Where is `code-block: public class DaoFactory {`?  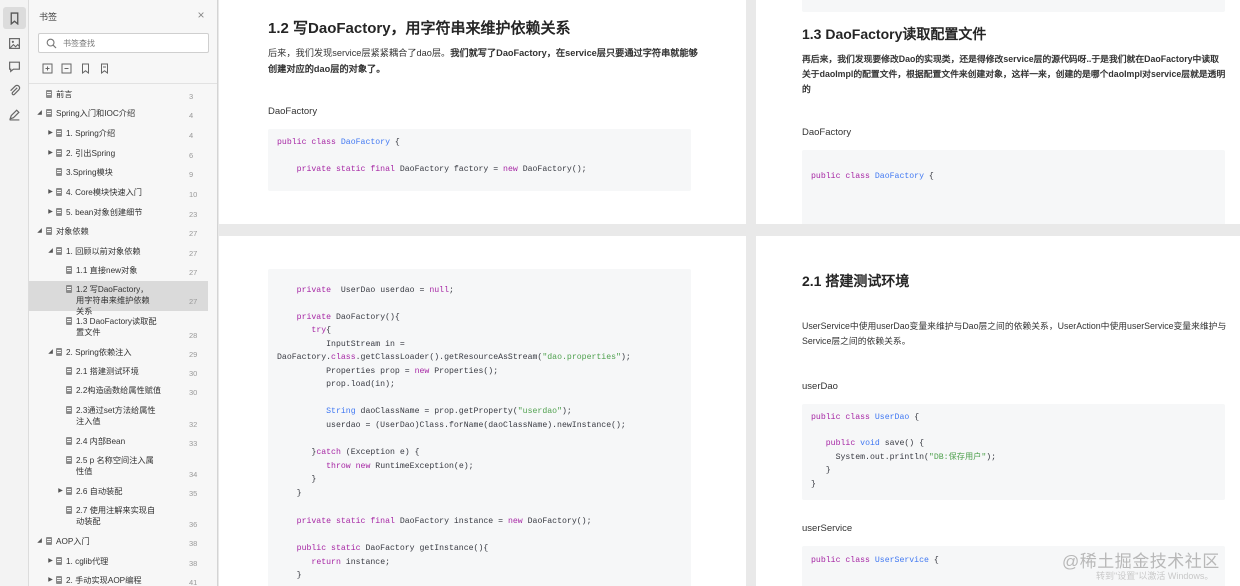 code-block: public class DaoFactory { is located at coordinates (1013, 187).